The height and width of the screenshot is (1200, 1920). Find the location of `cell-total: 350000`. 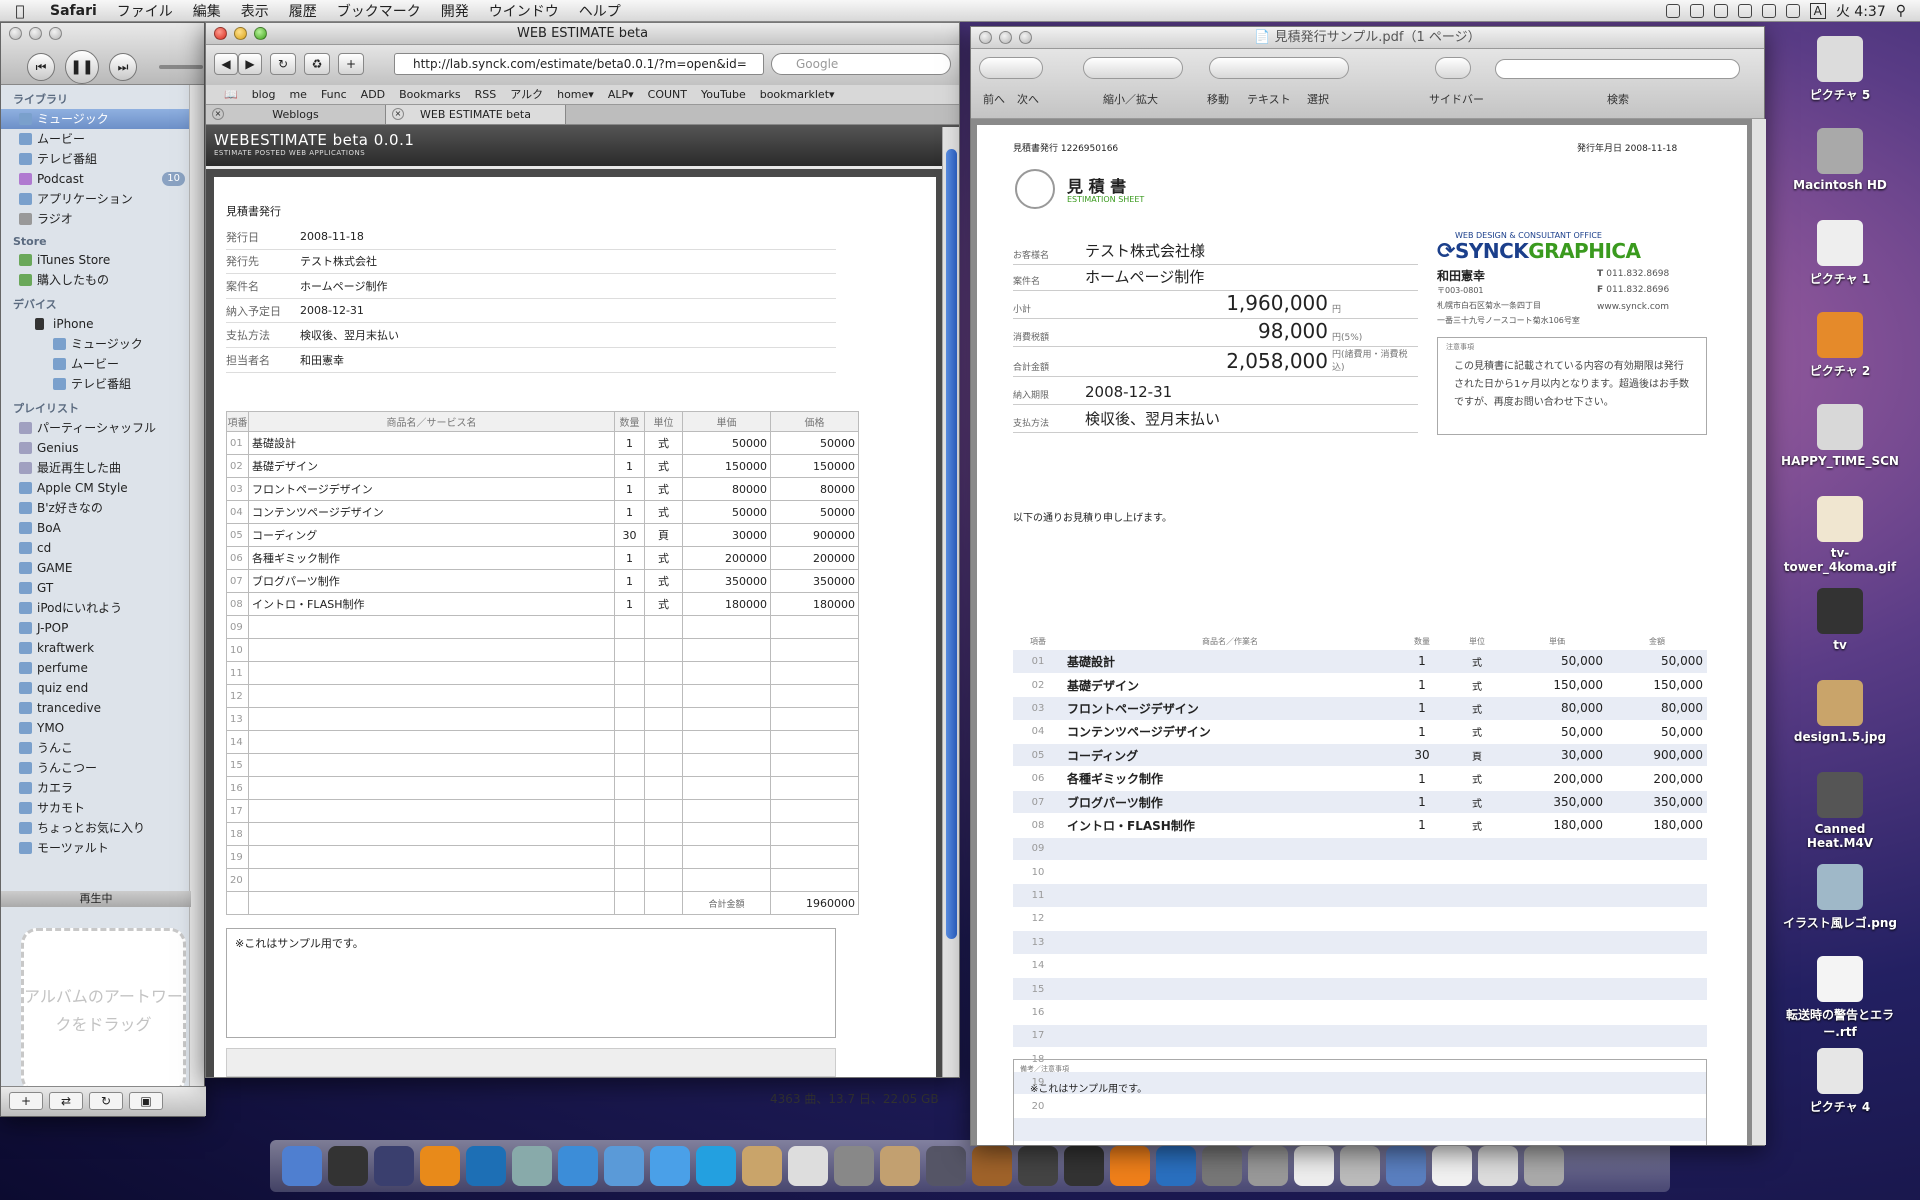

cell-total: 350000 is located at coordinates (814, 581).